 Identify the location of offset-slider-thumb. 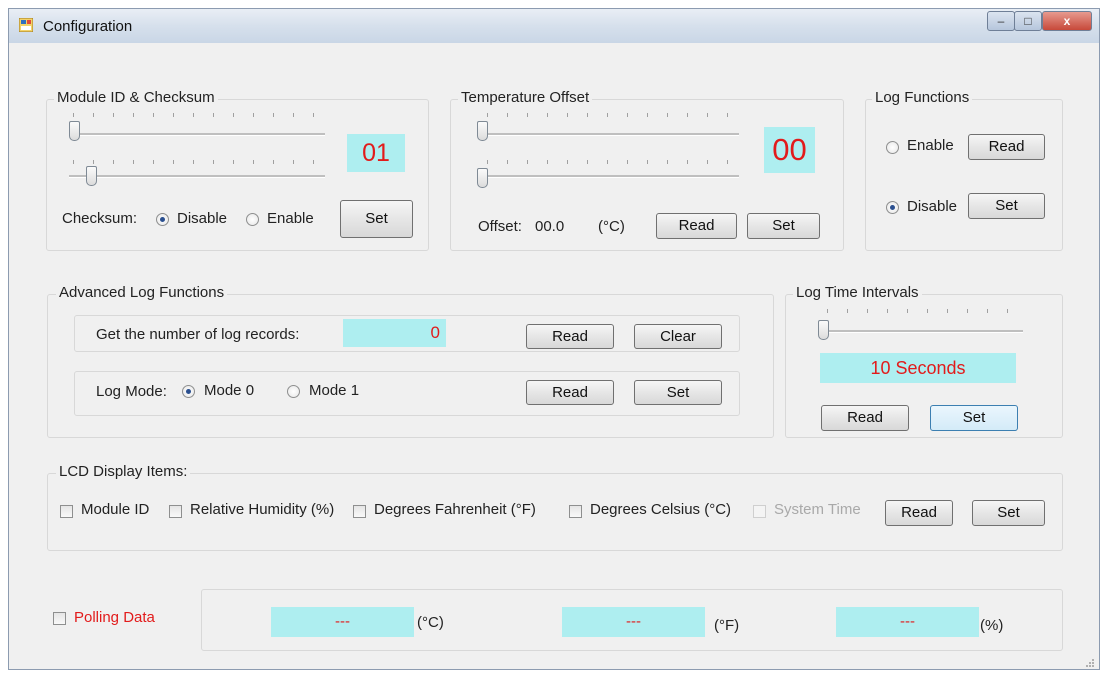
(482, 131).